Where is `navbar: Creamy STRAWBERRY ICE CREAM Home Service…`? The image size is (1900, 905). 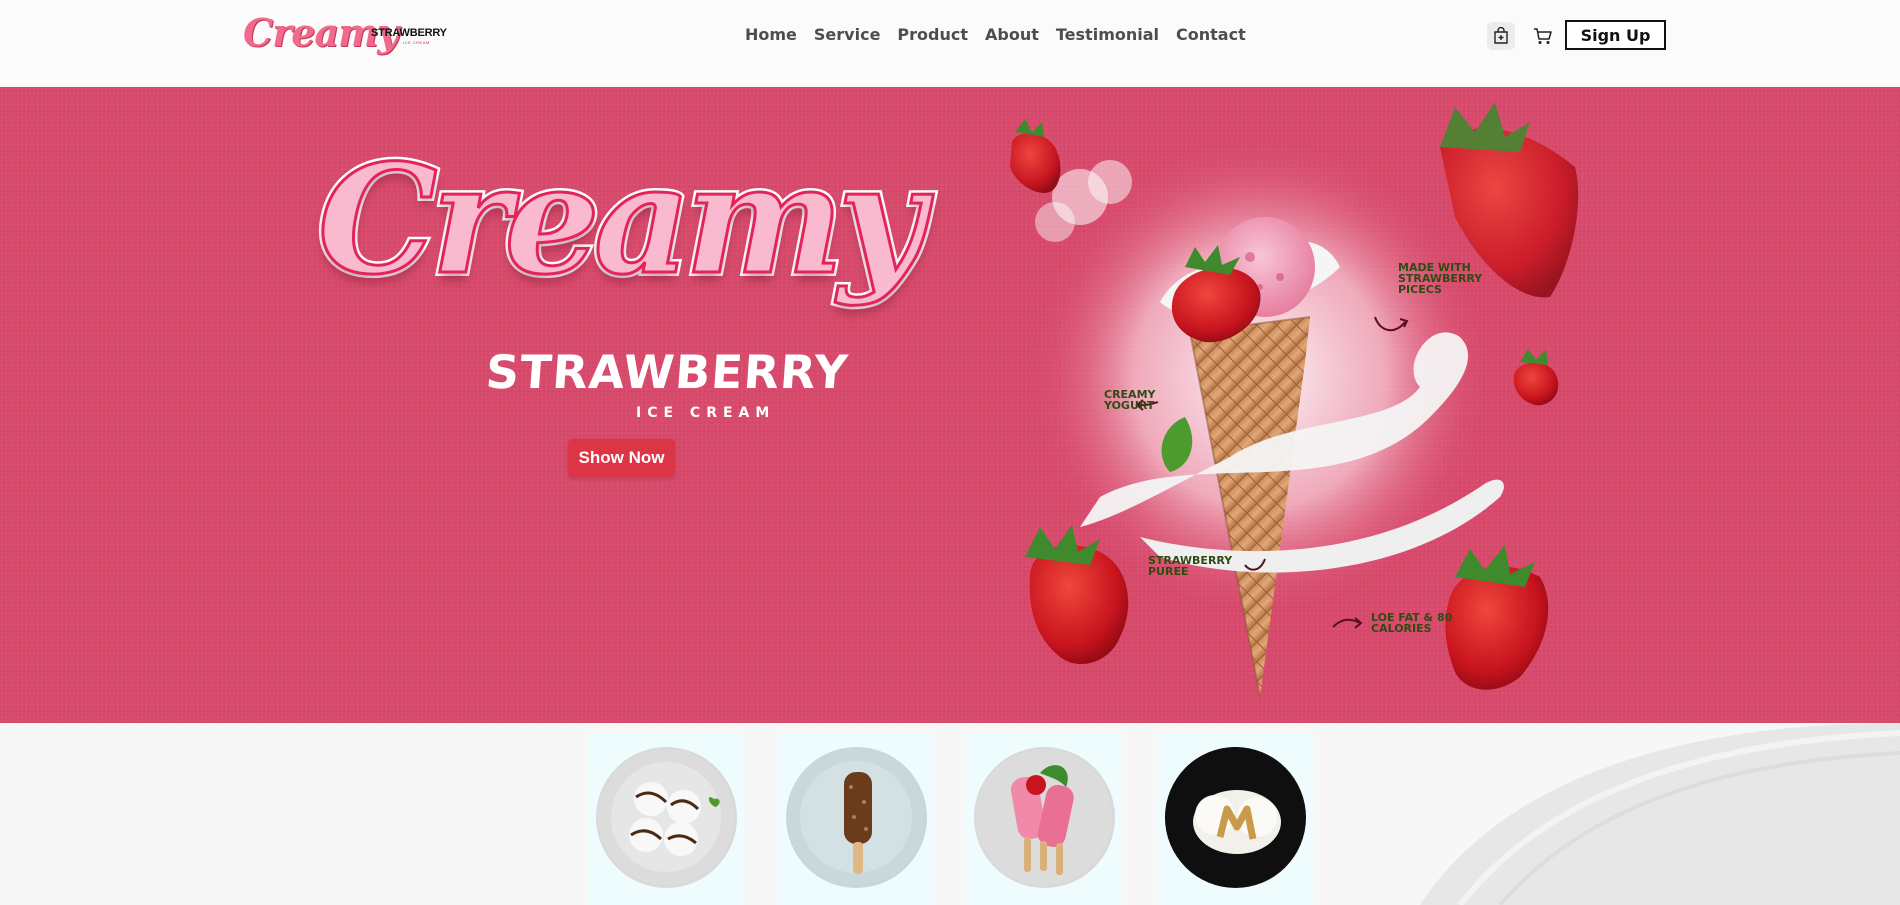 navbar: Creamy STRAWBERRY ICE CREAM Home Service… is located at coordinates (950, 43).